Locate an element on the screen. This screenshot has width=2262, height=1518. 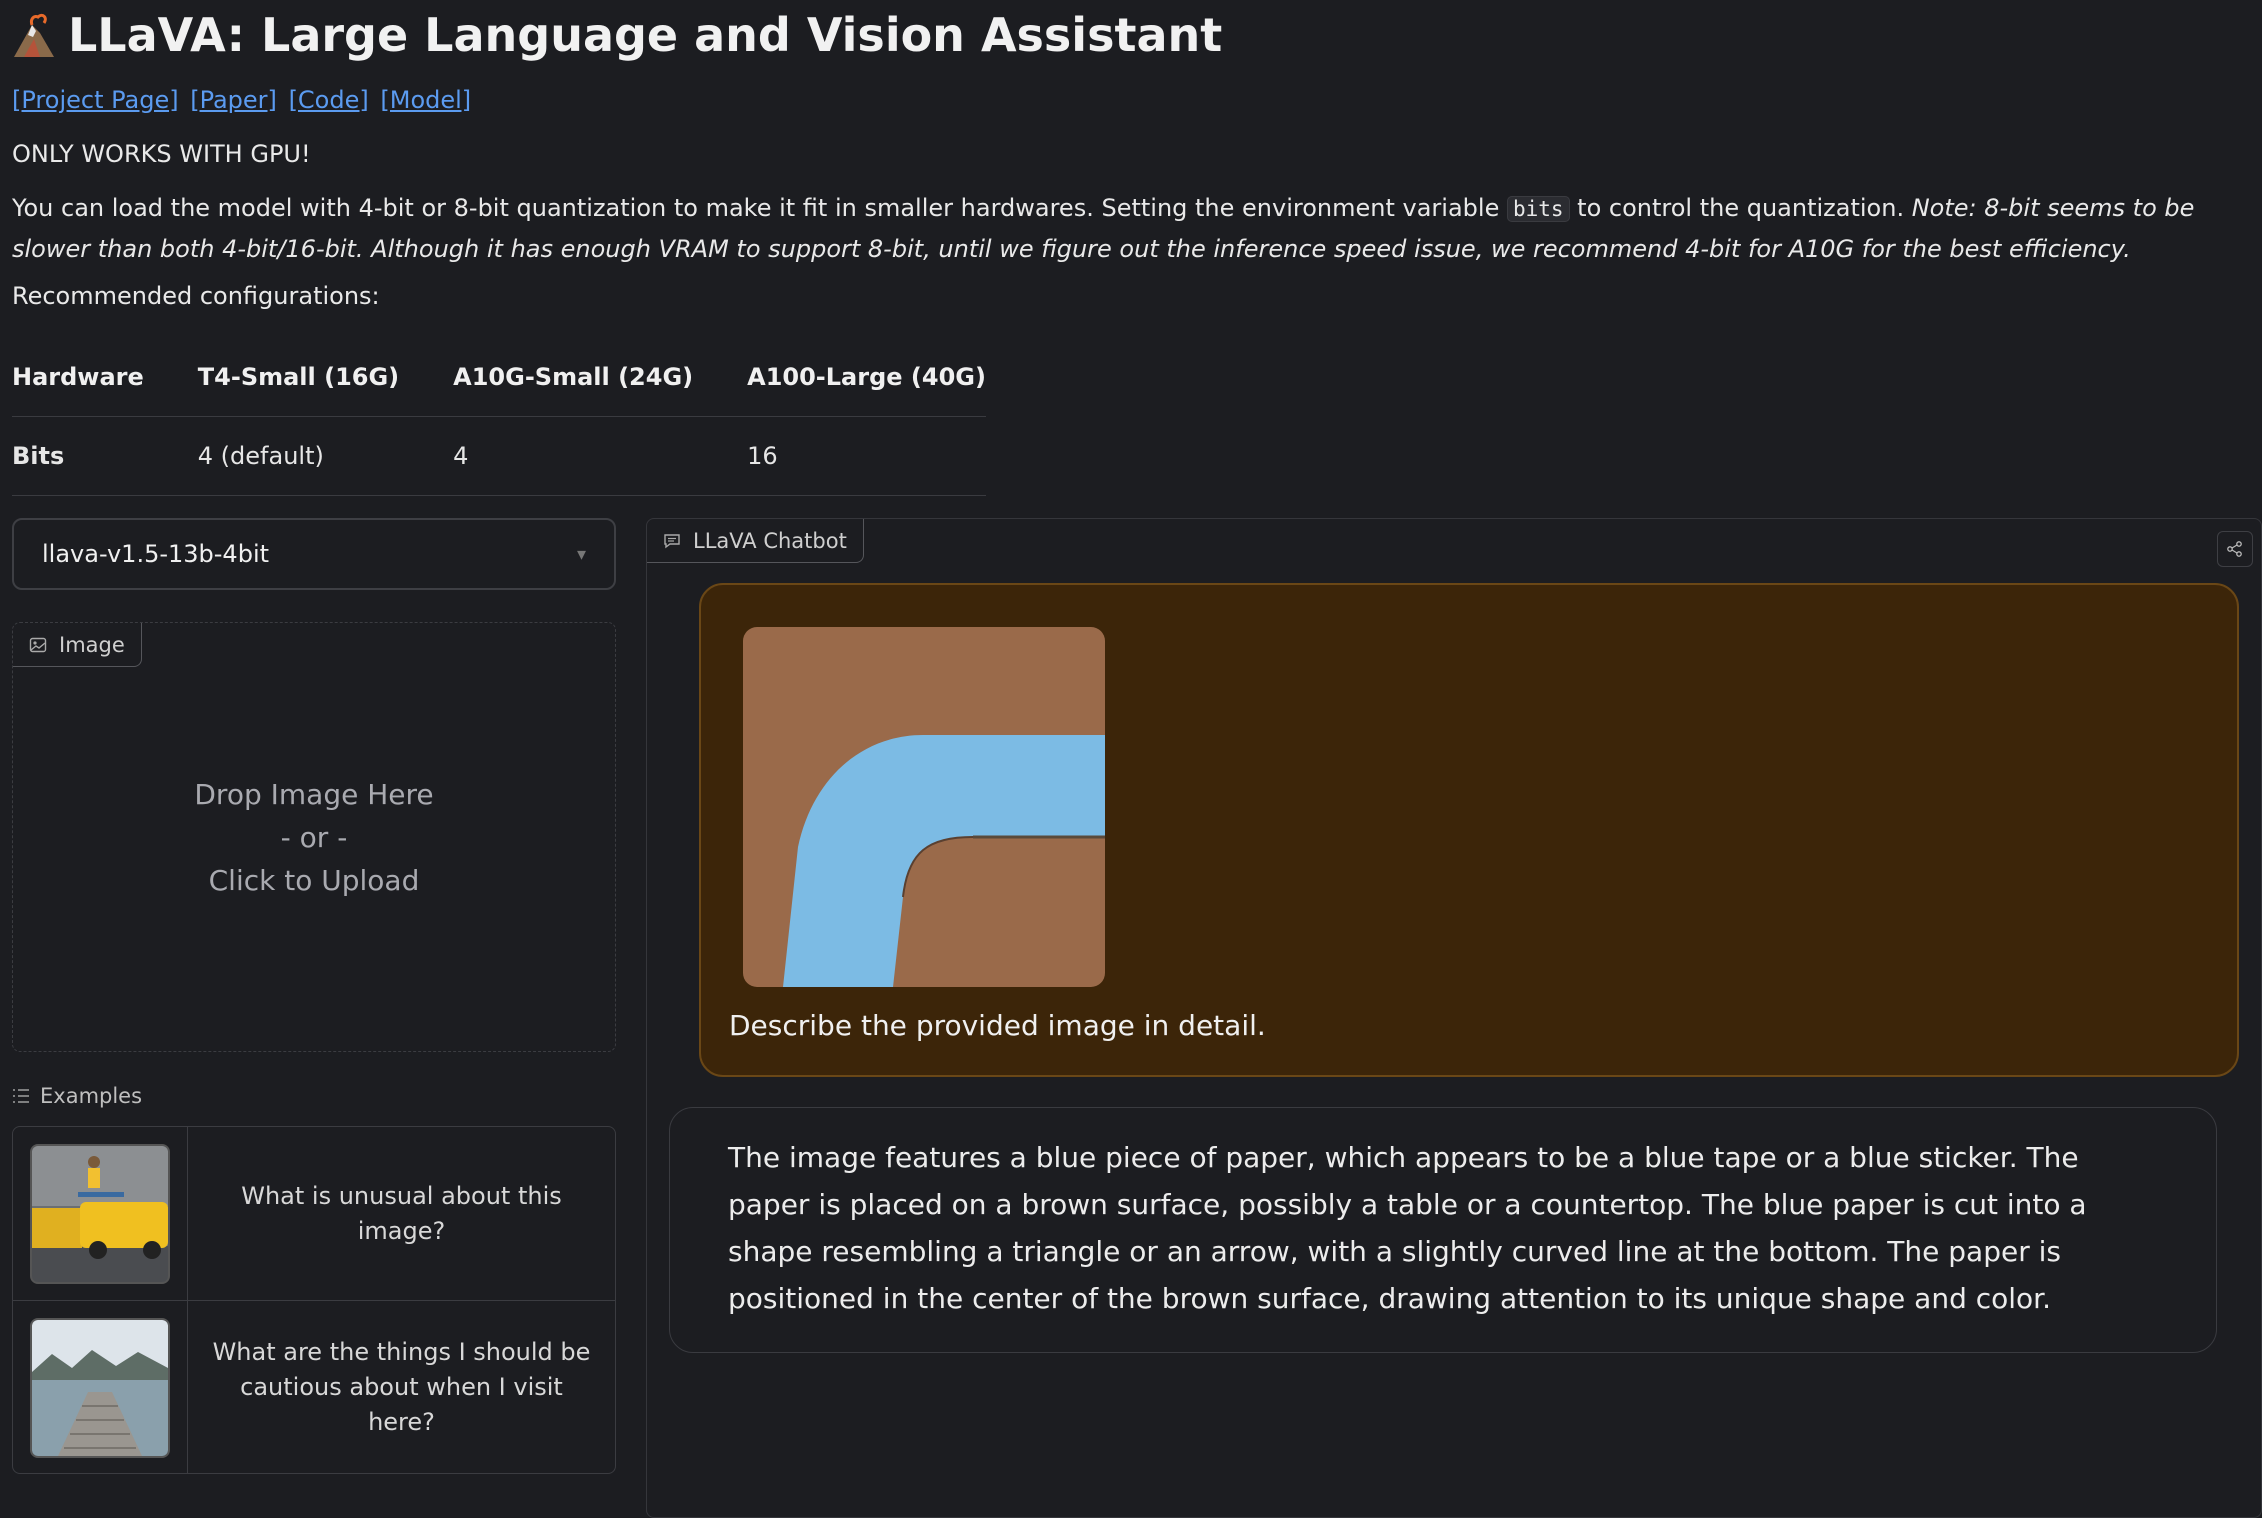
lake-pier-thumb is located at coordinates (100, 1387).